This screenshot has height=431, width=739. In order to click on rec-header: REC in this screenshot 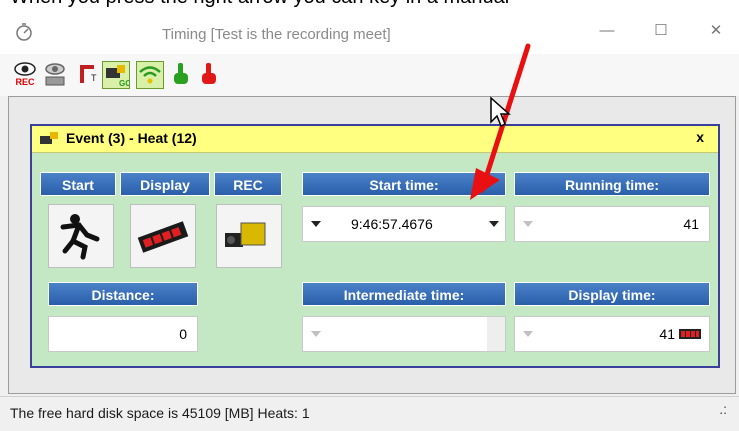, I will do `click(248, 184)`.